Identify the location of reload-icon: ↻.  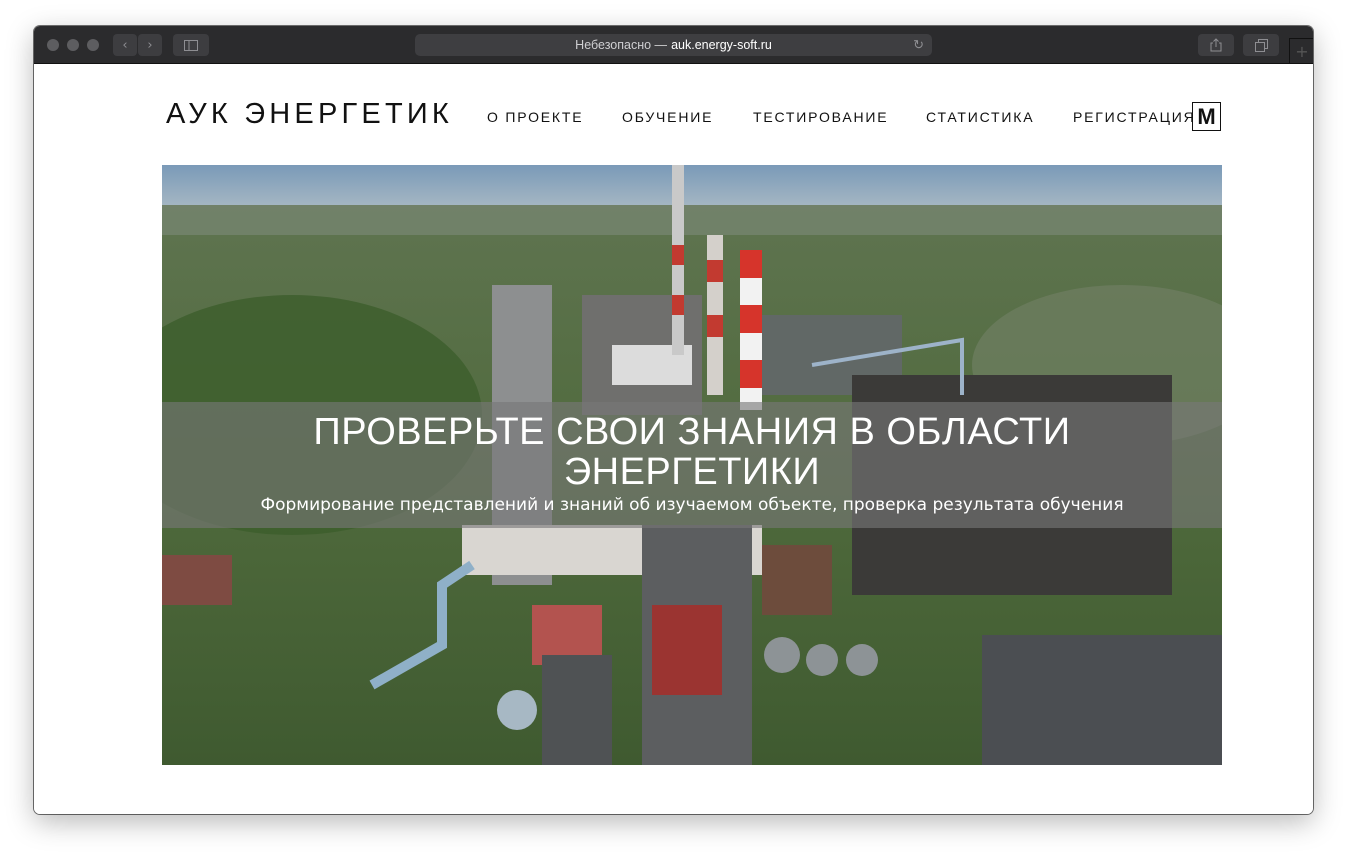
(918, 45).